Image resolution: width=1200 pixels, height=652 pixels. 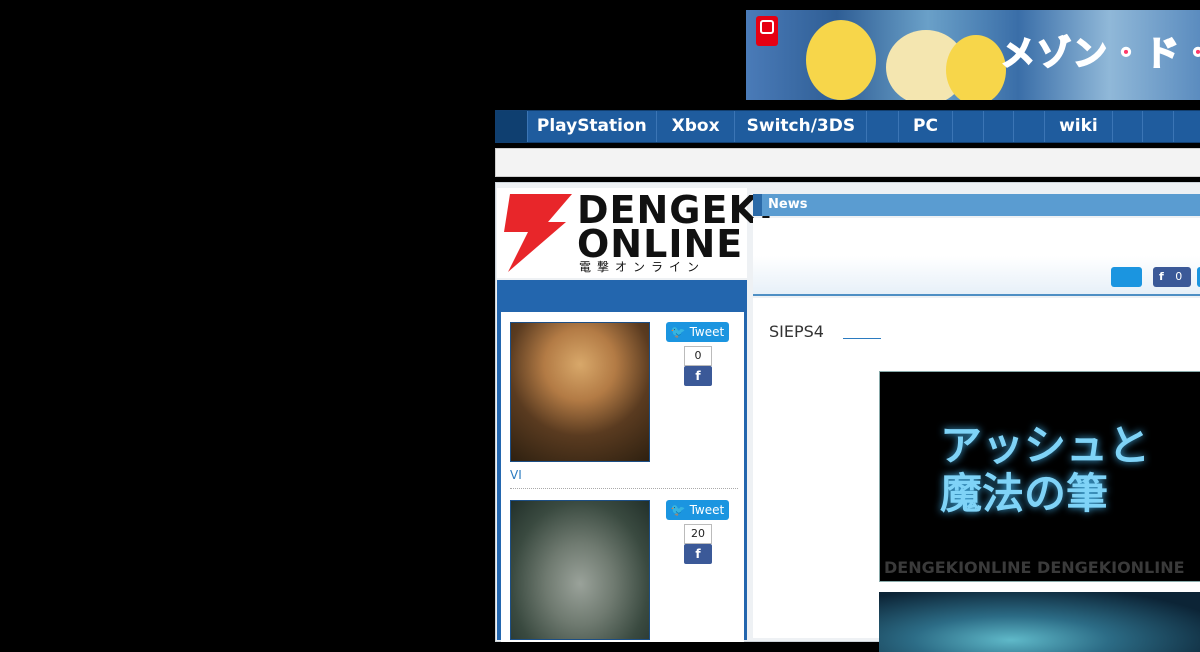 I want to click on top-banner-ad: メゾン・ド・, so click(x=973, y=55).